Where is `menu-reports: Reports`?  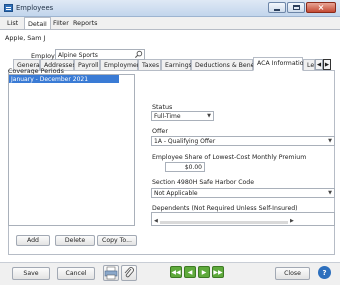
menu-reports: Reports is located at coordinates (85, 23).